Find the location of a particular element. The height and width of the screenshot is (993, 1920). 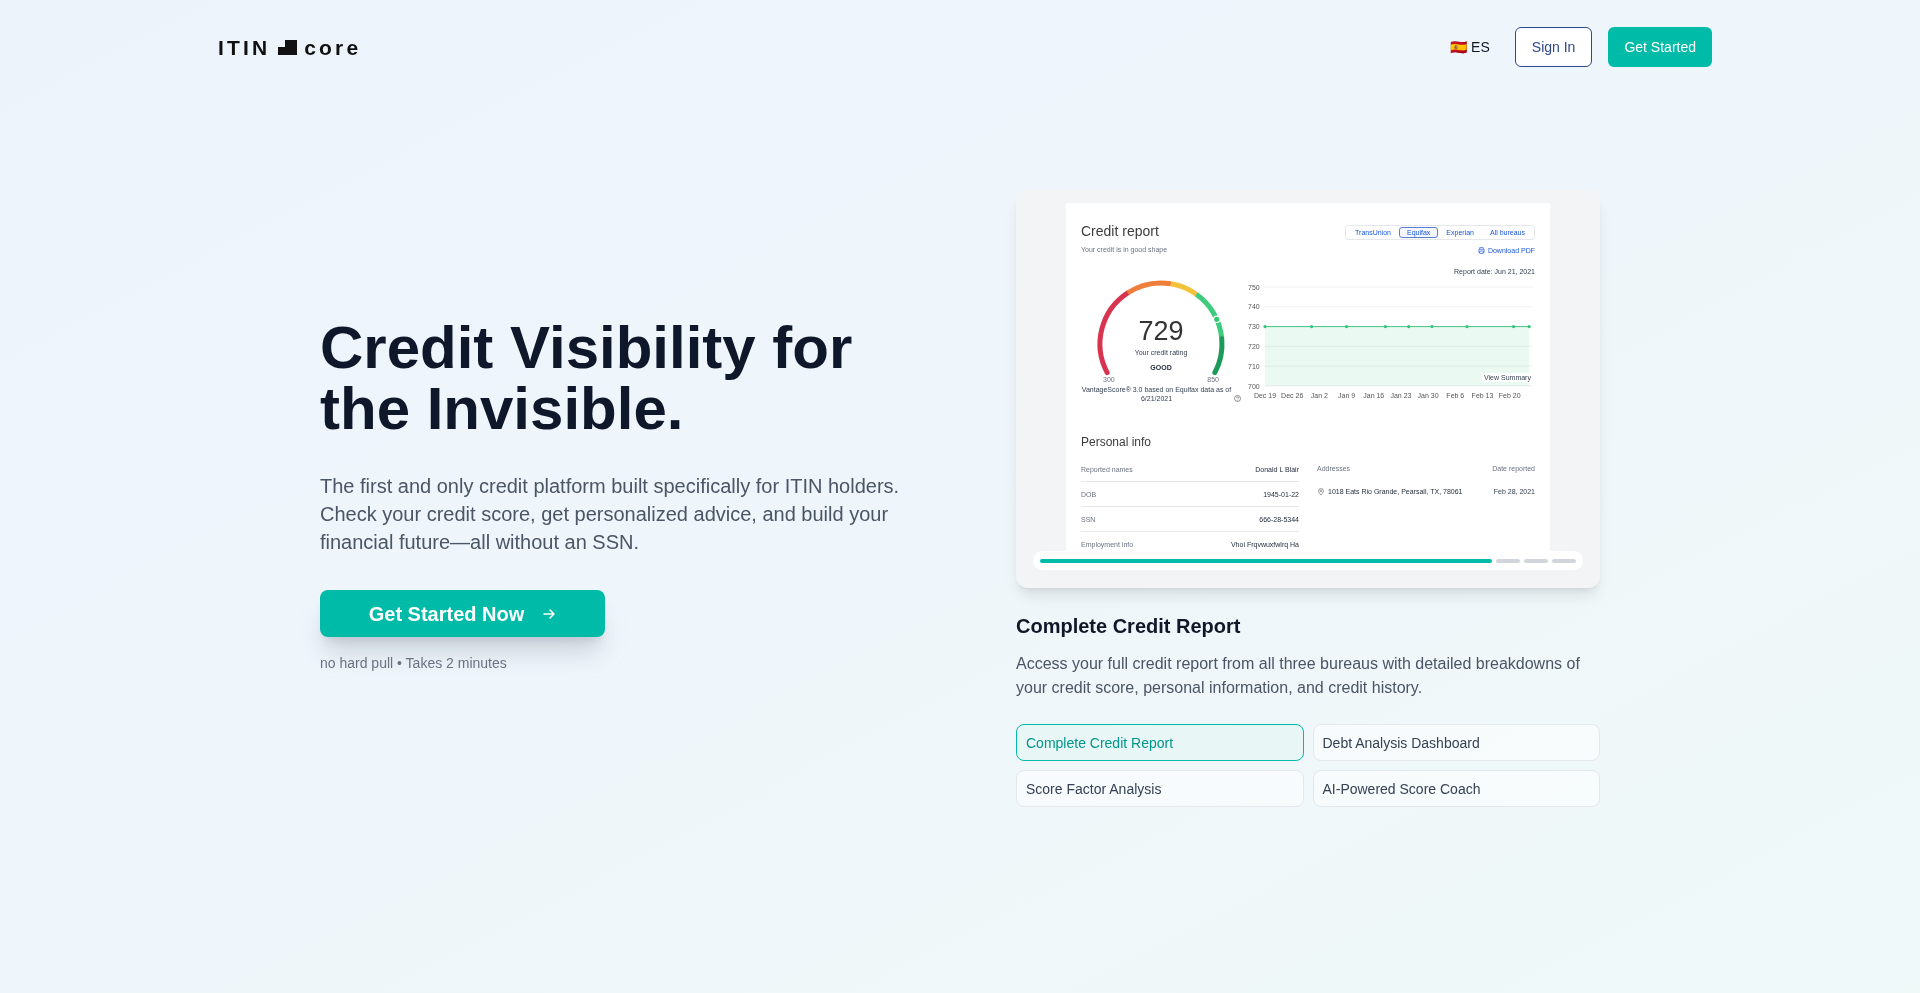

hero-heading: Credit Visibility for the Invisible. is located at coordinates (587, 378).